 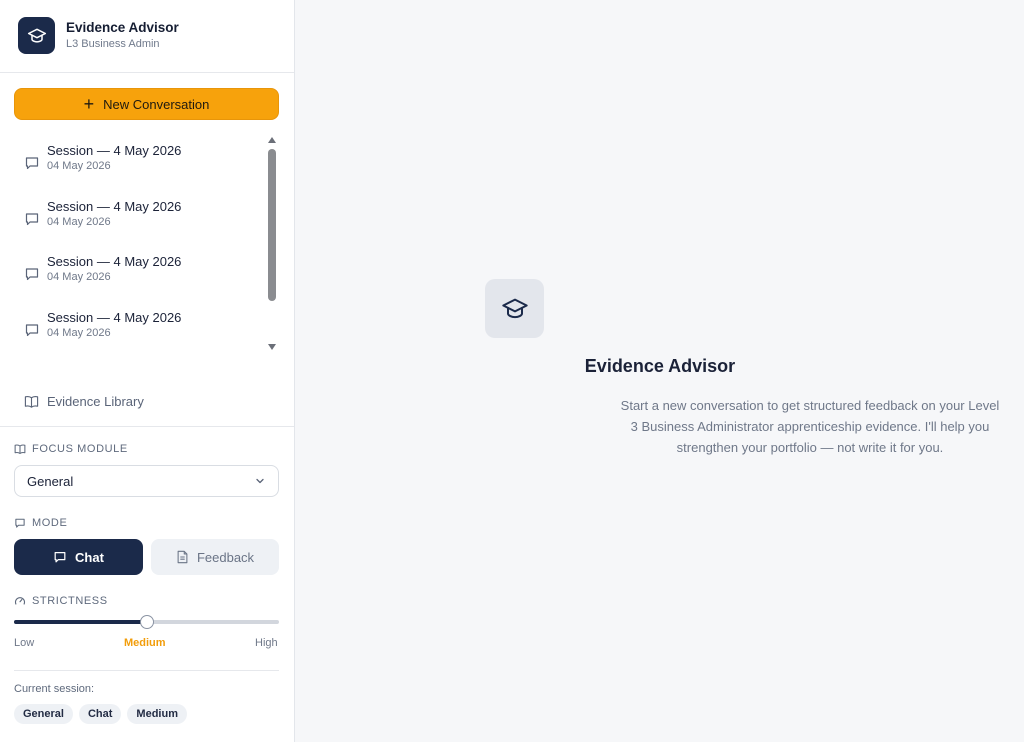 What do you see at coordinates (113, 44) in the screenshot?
I see `app-subtitle: L3 Business Admin` at bounding box center [113, 44].